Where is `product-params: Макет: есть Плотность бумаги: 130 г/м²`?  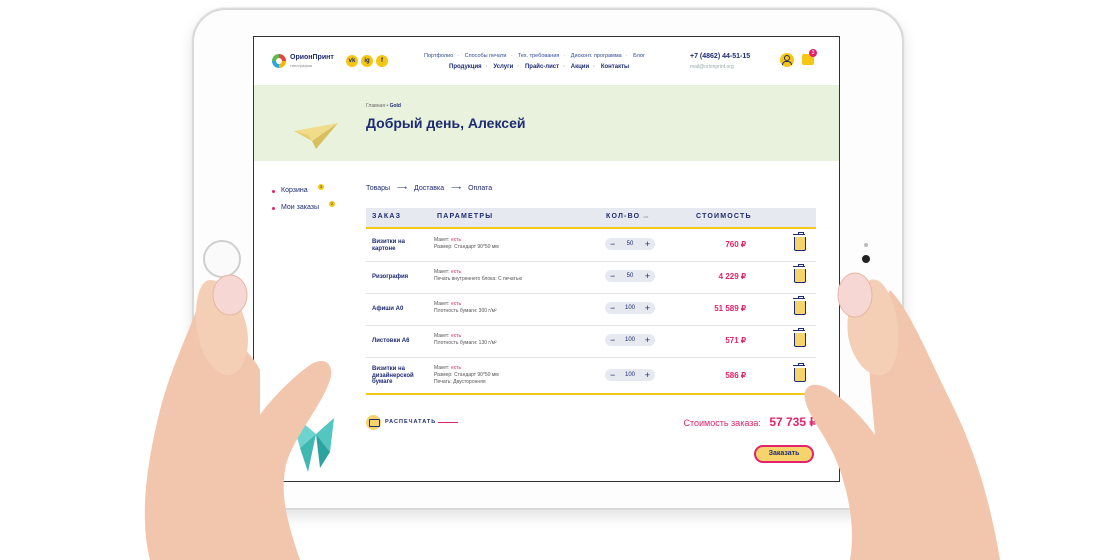
product-params: Макет: есть Плотность бумаги: 130 г/м² is located at coordinates (465, 340).